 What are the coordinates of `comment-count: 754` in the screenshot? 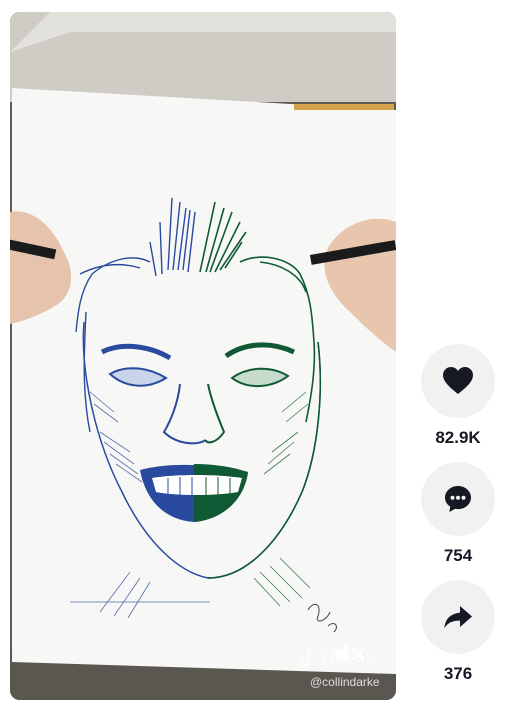 It's located at (458, 555).